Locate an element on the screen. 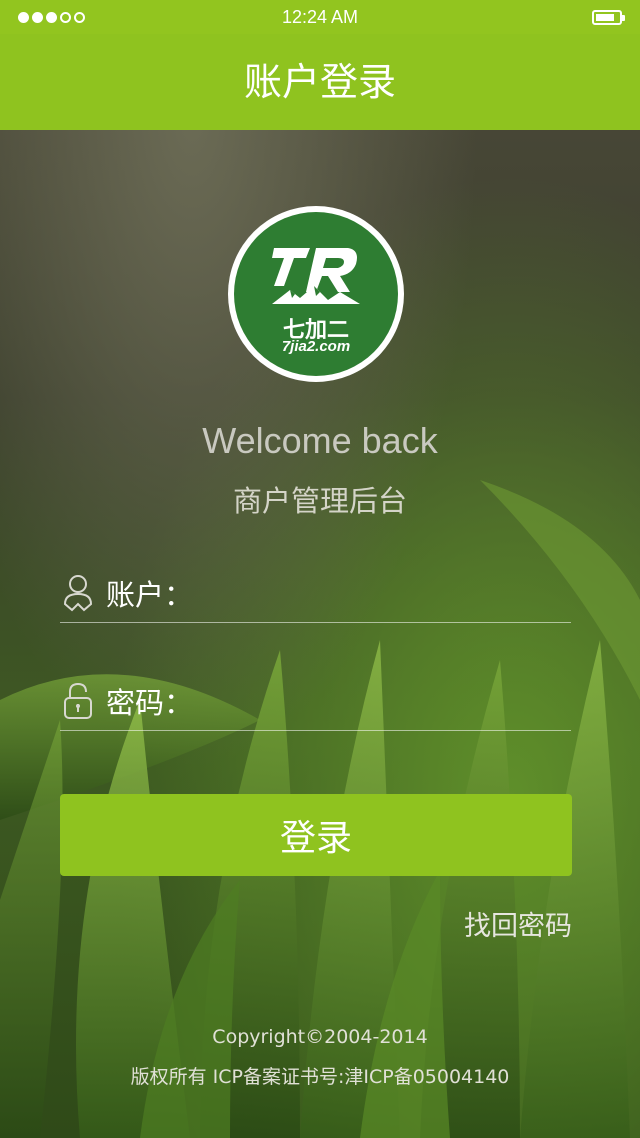  status-time: 12:24 AM is located at coordinates (320, 17).